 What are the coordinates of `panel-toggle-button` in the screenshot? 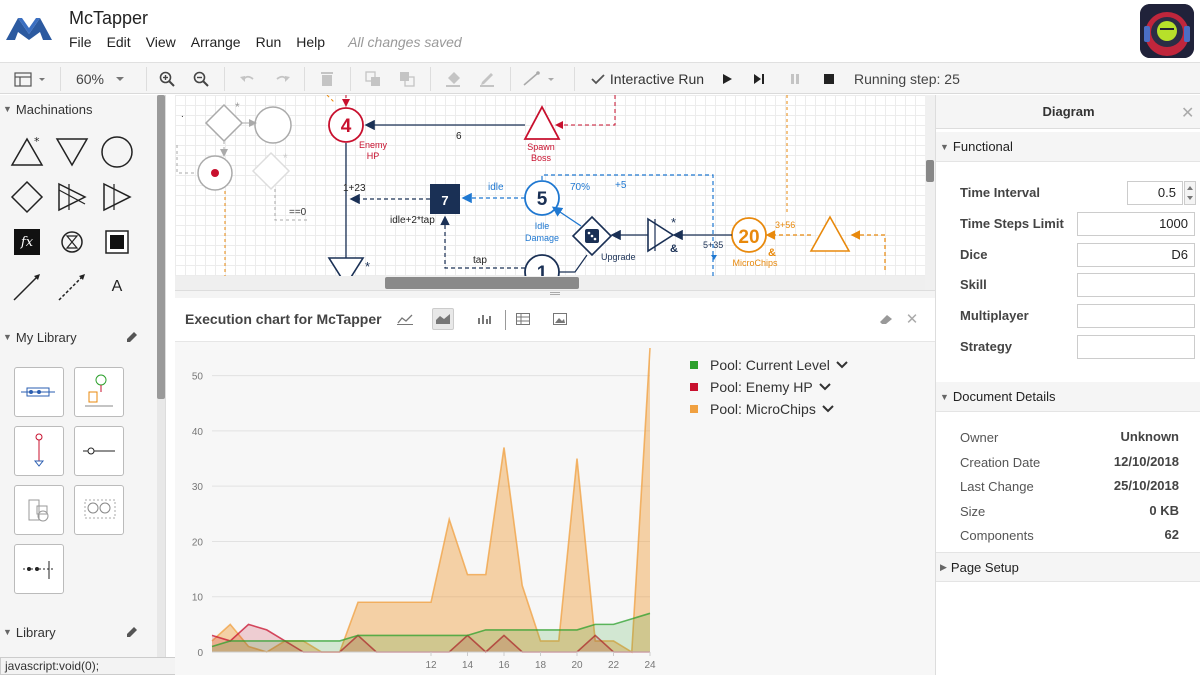 It's located at (29, 78).